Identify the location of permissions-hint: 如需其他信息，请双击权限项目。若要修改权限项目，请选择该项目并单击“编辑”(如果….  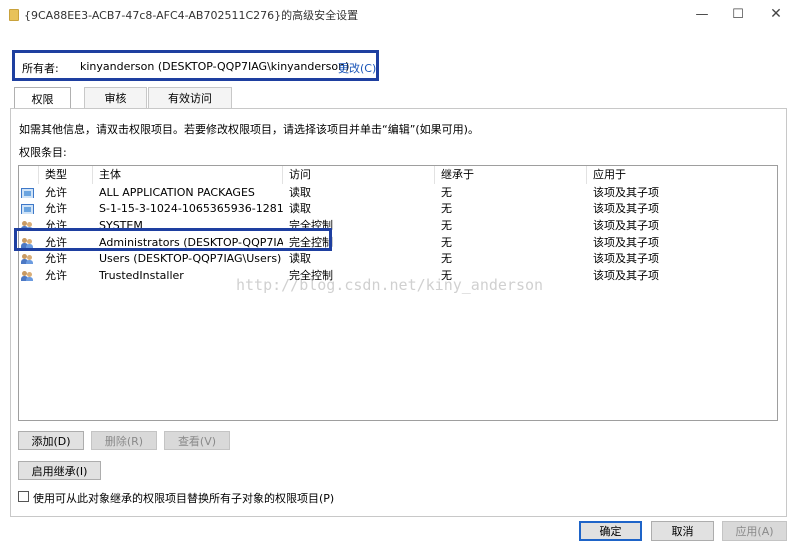
(249, 129).